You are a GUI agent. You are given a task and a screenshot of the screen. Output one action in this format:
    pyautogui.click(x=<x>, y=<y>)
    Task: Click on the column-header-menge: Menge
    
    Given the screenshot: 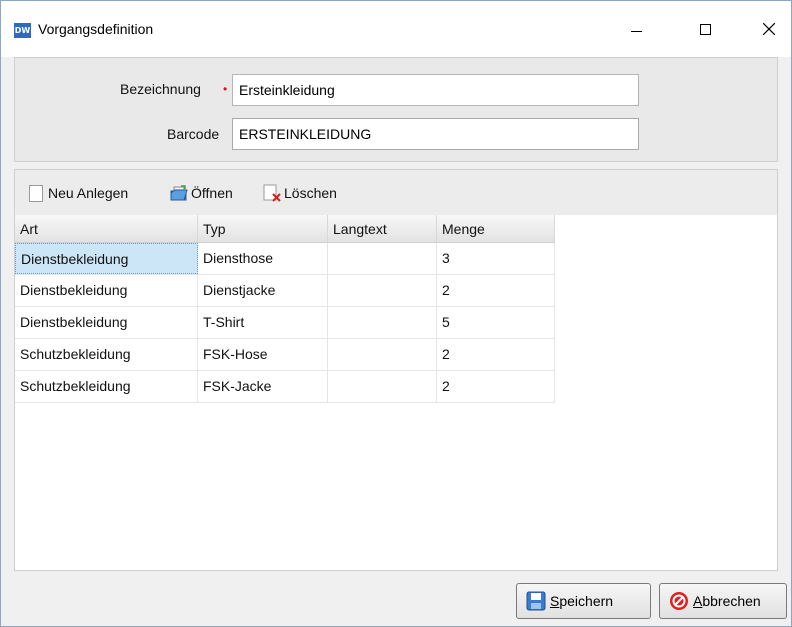 What is the action you would take?
    pyautogui.click(x=496, y=228)
    